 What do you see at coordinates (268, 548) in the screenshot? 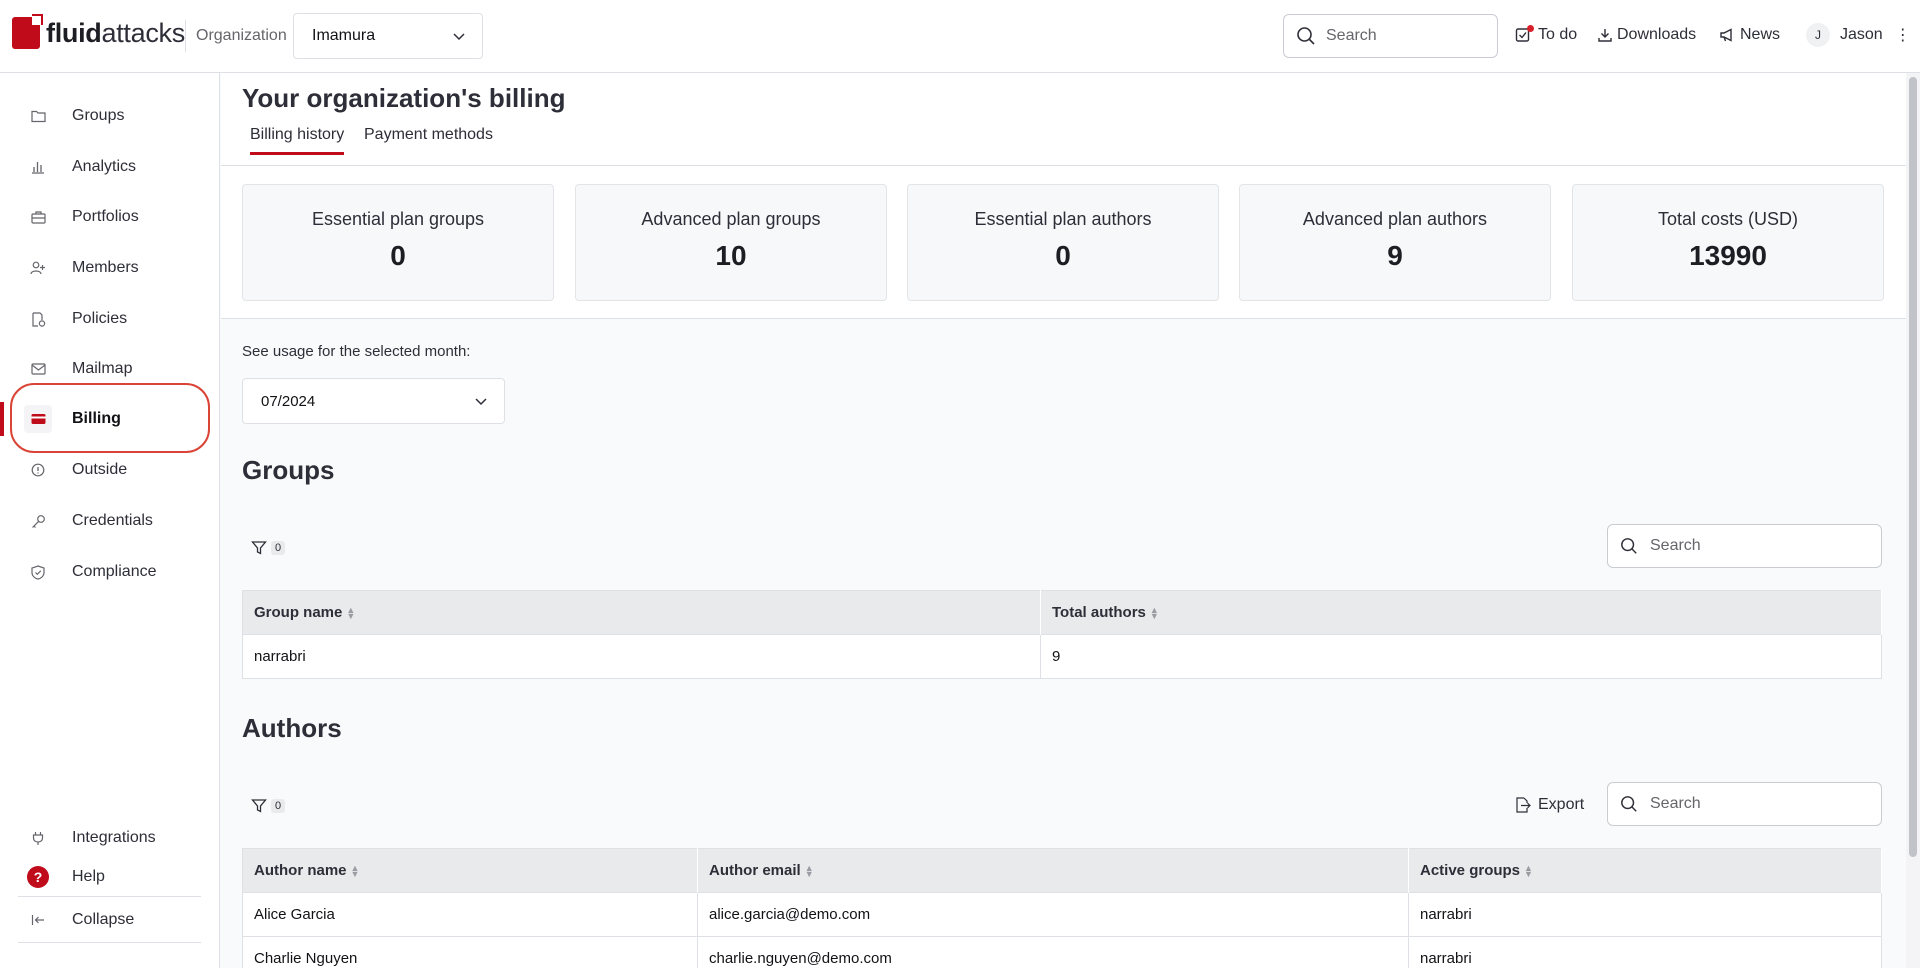
I see `groups-filter-button: 0` at bounding box center [268, 548].